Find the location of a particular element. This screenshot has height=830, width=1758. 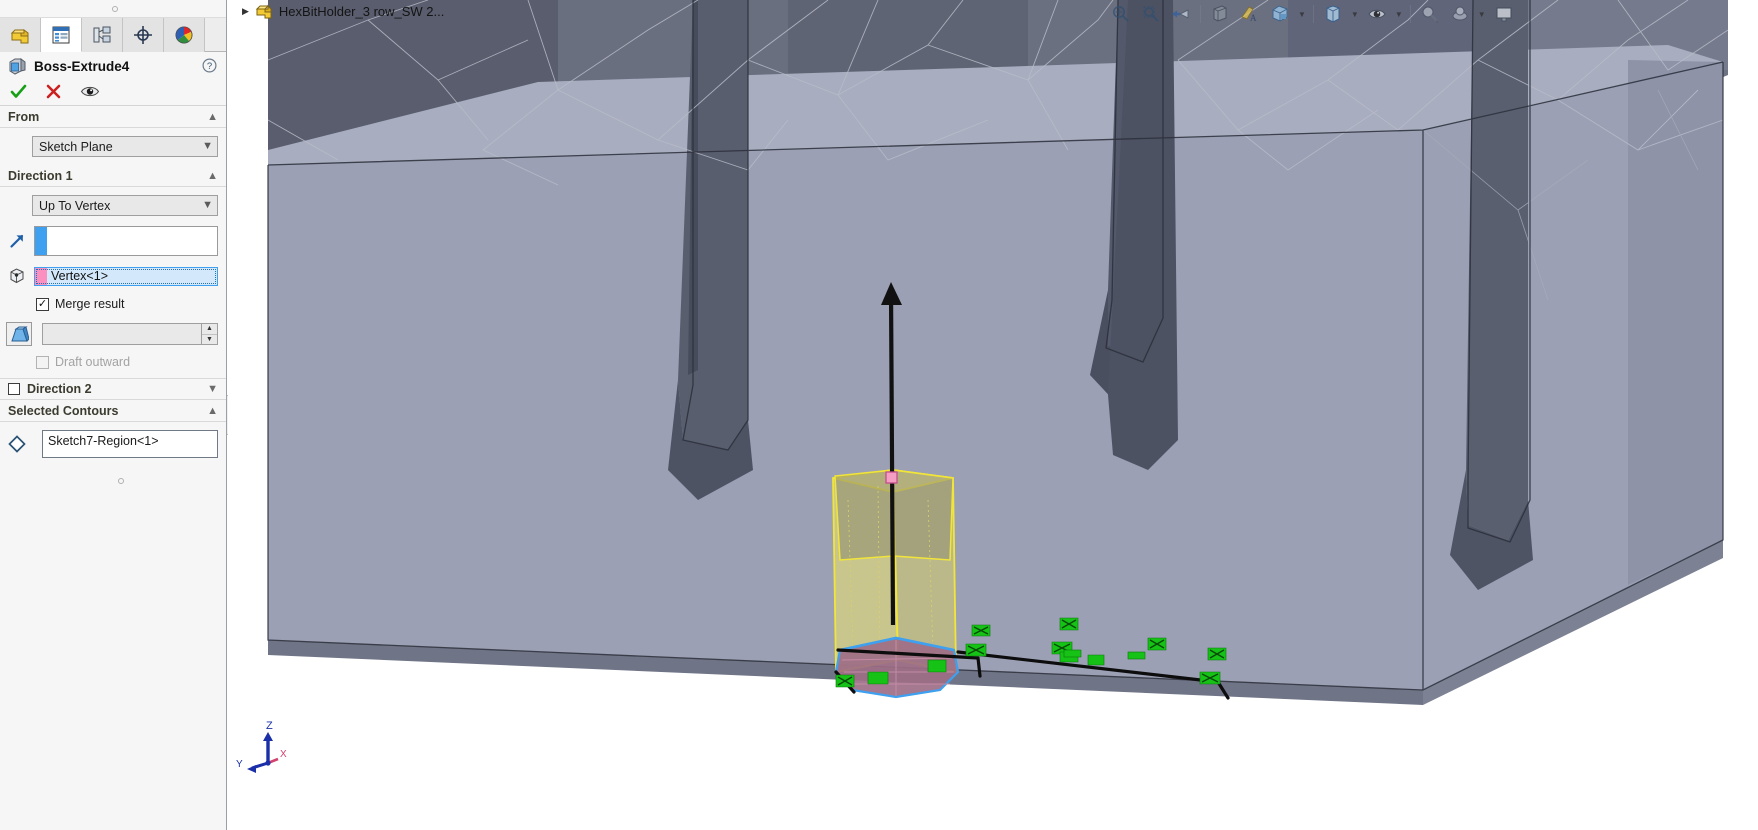

display-style-dropdown-caret: ▼ is located at coordinates (1302, 14).